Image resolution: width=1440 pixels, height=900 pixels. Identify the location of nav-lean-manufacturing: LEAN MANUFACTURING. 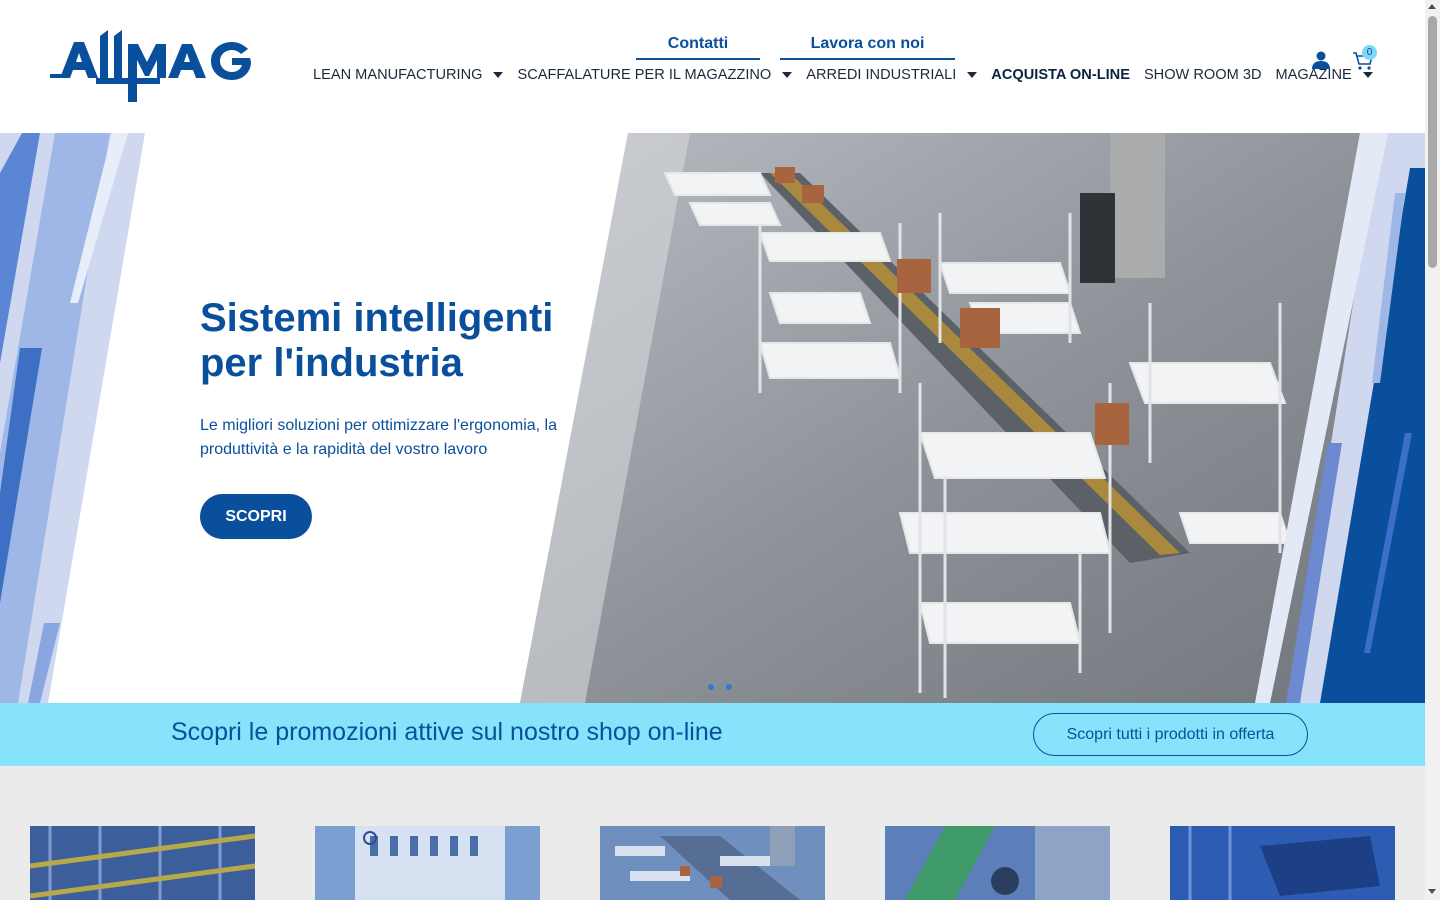
(408, 75).